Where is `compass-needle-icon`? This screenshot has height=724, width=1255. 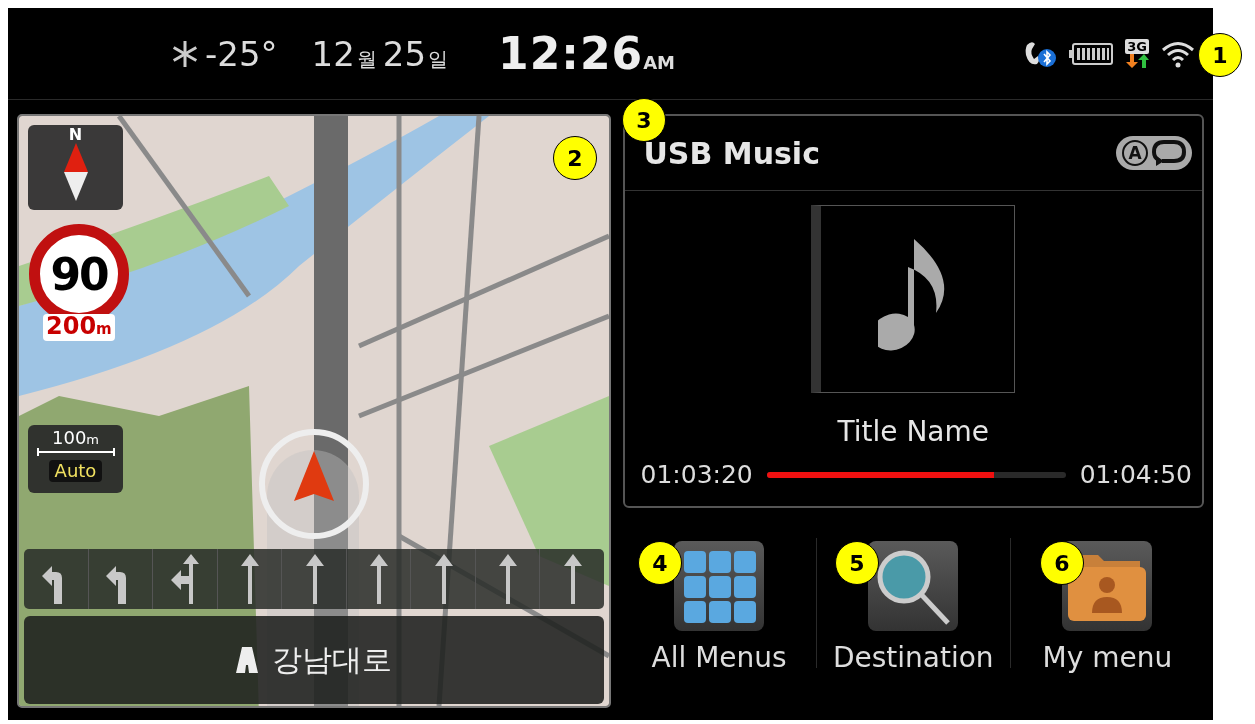
compass-needle-icon is located at coordinates (75, 172).